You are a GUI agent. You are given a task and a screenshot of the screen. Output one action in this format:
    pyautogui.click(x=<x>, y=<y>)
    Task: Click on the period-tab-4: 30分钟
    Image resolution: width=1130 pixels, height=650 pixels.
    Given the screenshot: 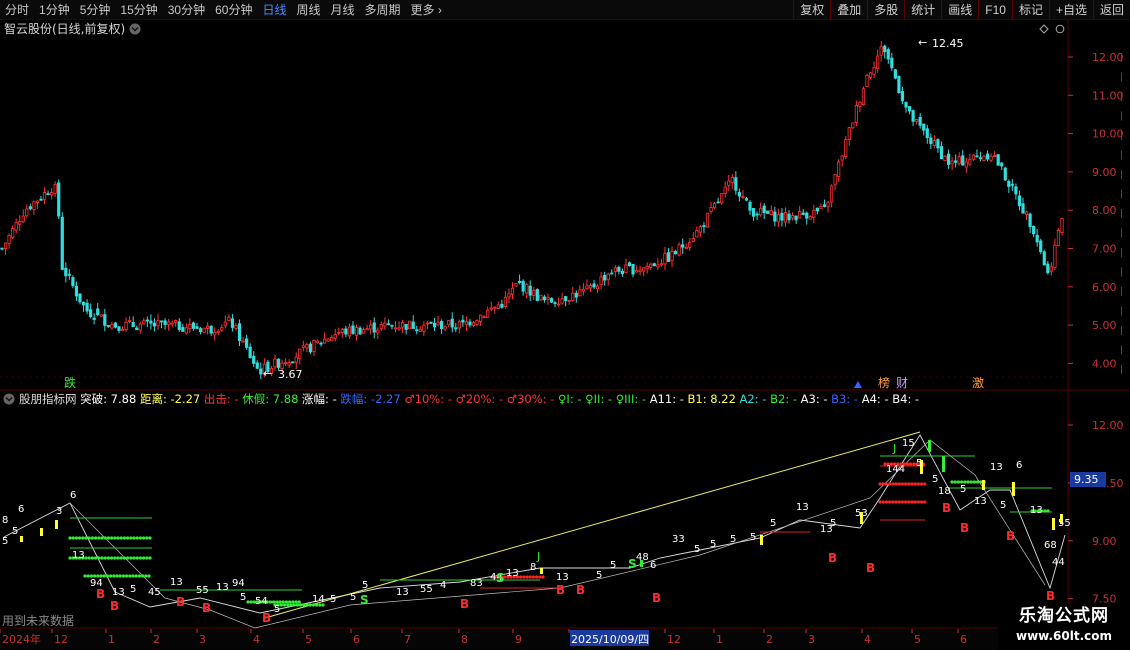 What is the action you would take?
    pyautogui.click(x=186, y=10)
    